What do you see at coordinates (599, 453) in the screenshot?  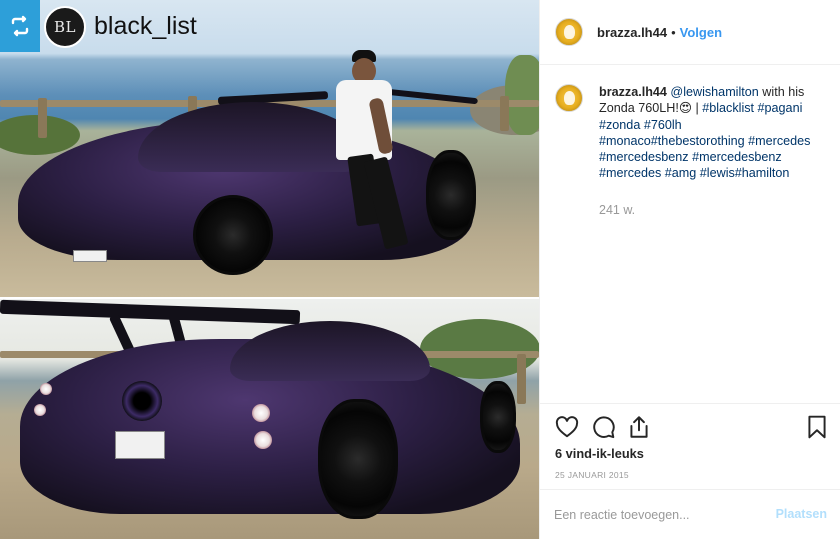 I see `likes-count: 6 vind-ik-leuks` at bounding box center [599, 453].